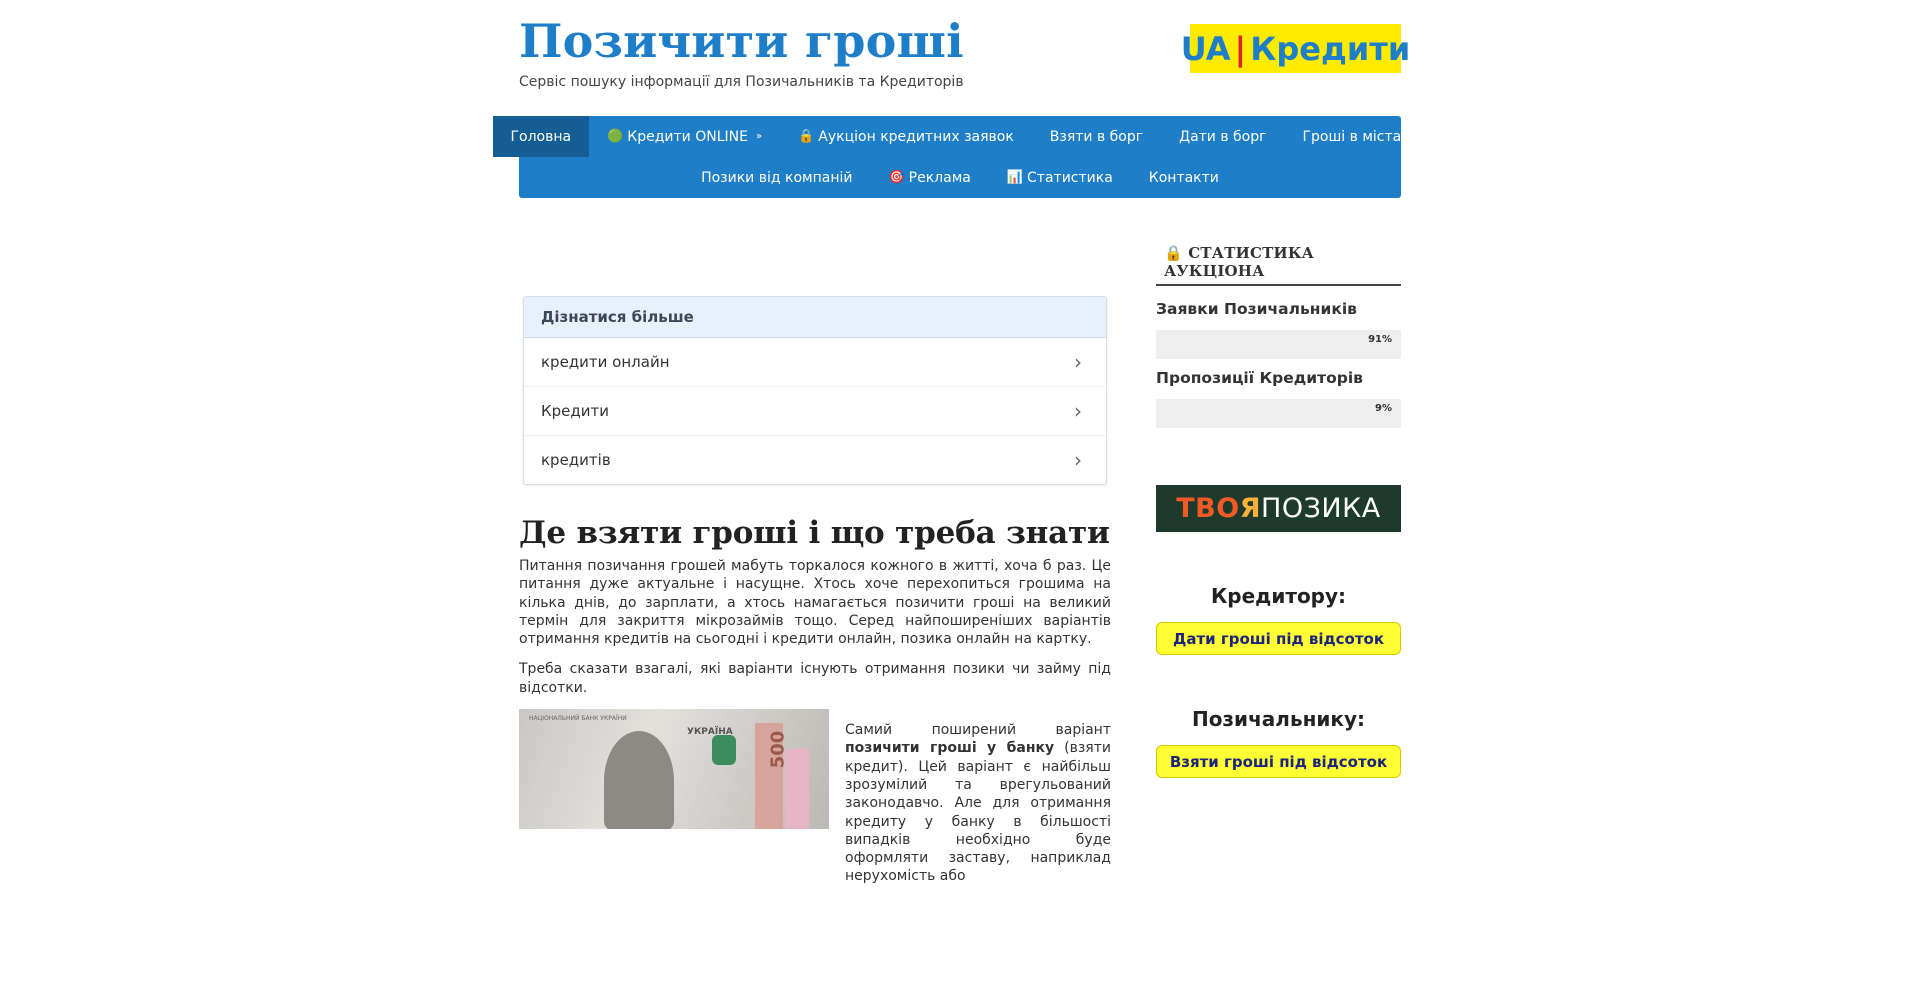 This screenshot has width=1920, height=993. I want to click on nav-label: Позики від компаній, so click(777, 177).